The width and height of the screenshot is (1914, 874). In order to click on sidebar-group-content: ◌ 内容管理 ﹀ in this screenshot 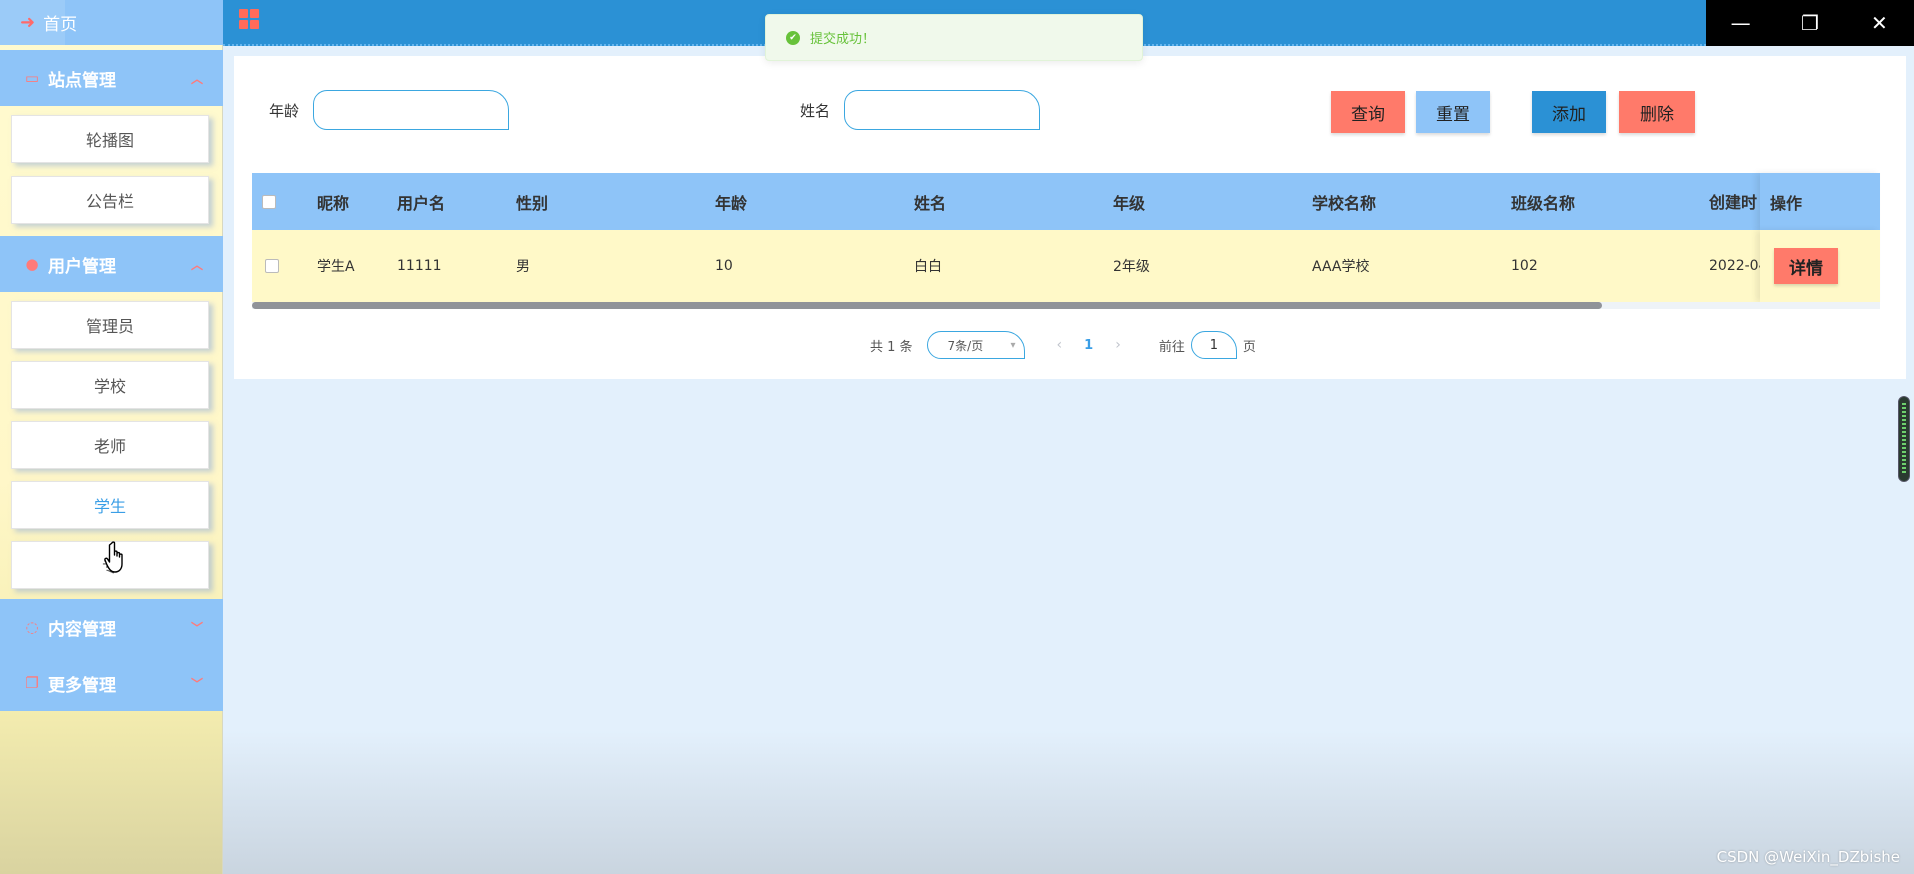, I will do `click(111, 627)`.